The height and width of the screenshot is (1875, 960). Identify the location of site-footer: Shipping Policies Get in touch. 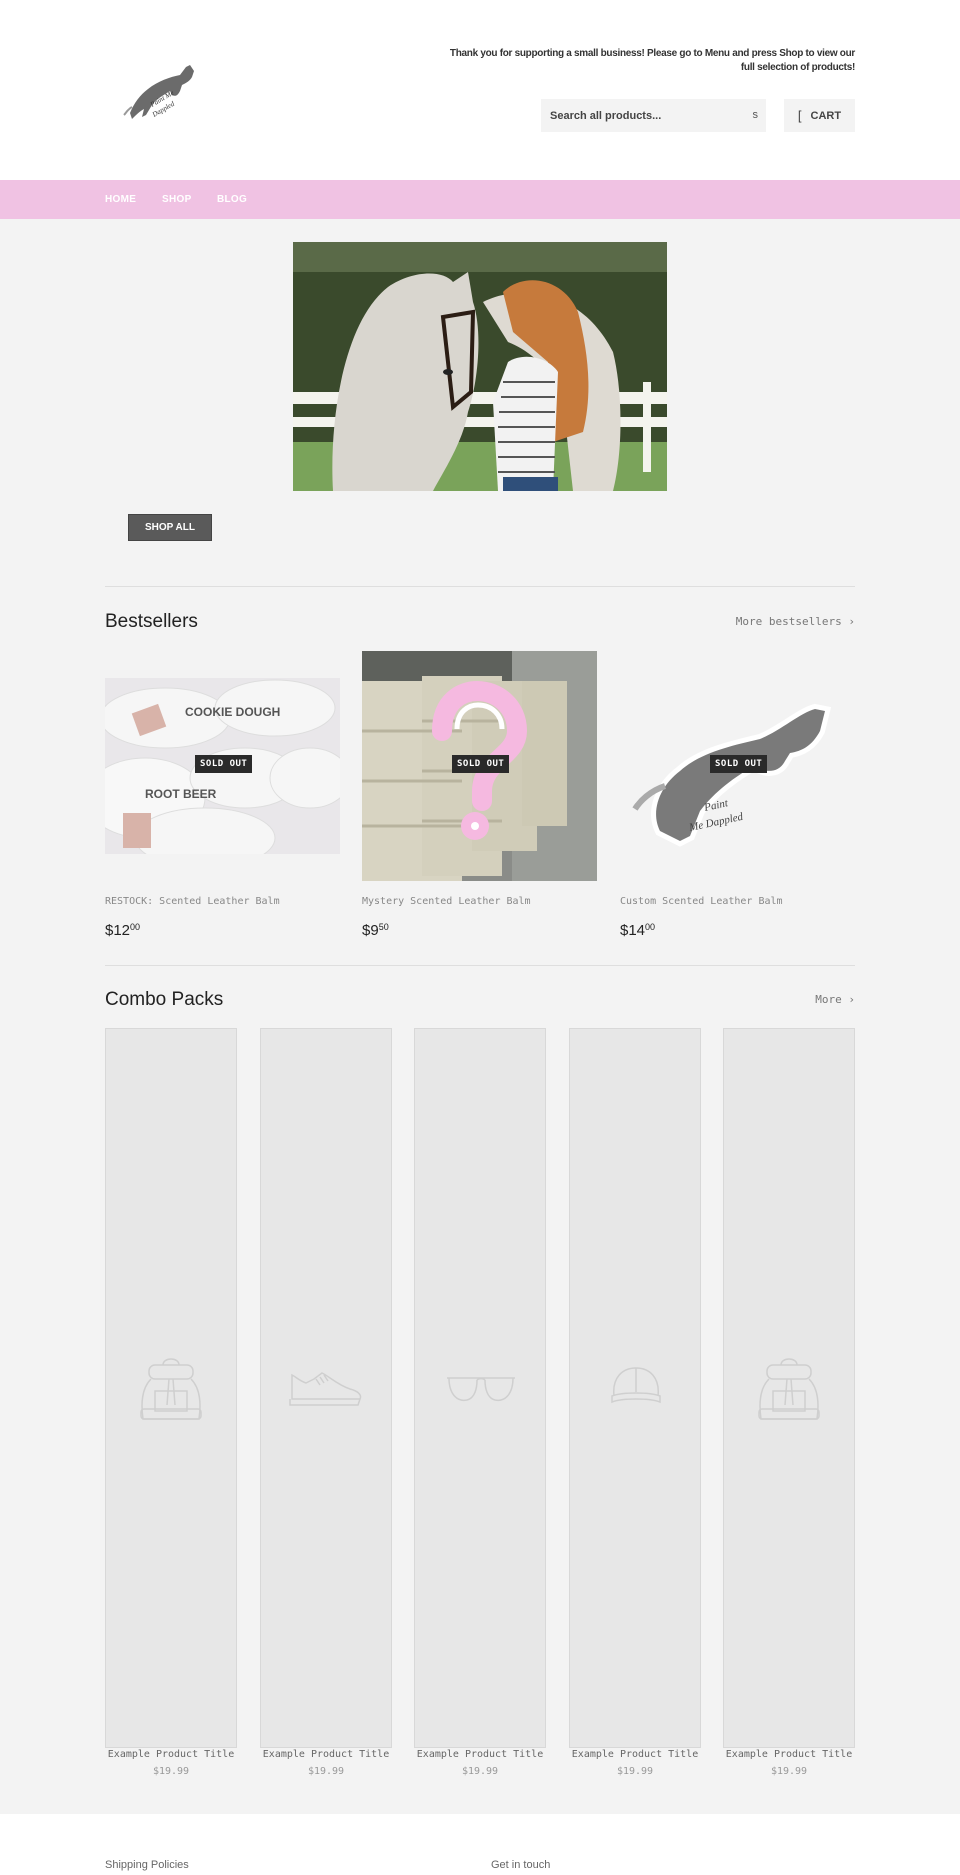
(480, 1844).